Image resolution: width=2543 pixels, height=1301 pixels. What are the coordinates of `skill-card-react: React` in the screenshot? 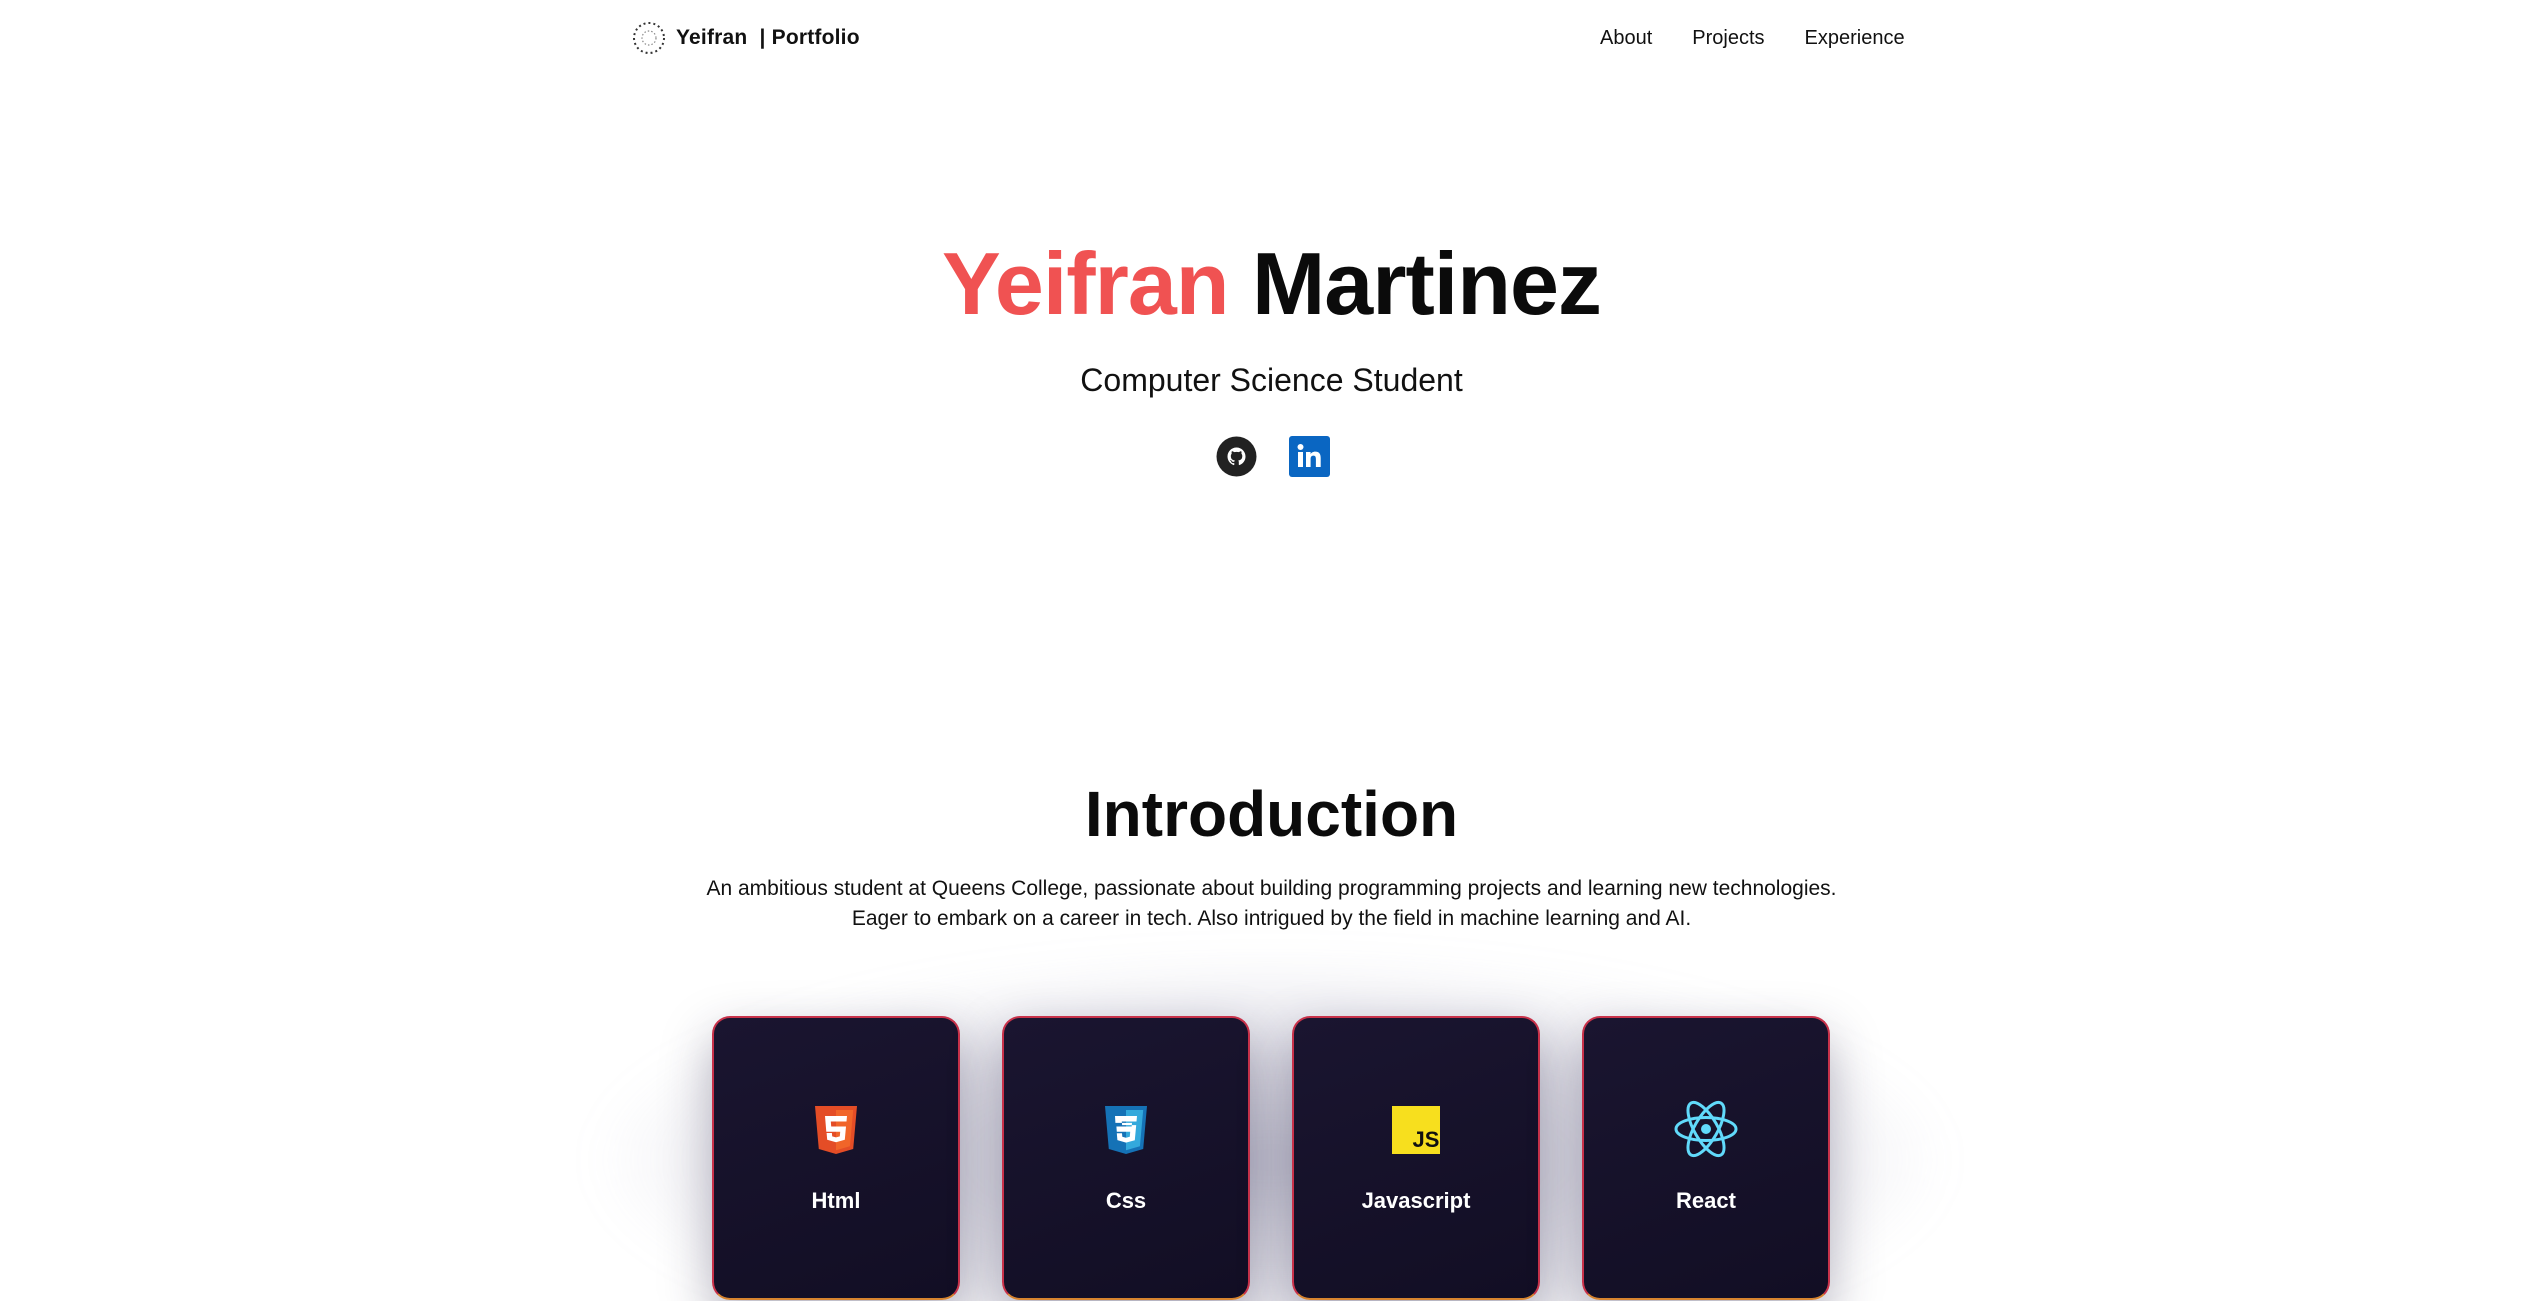 It's located at (1706, 1158).